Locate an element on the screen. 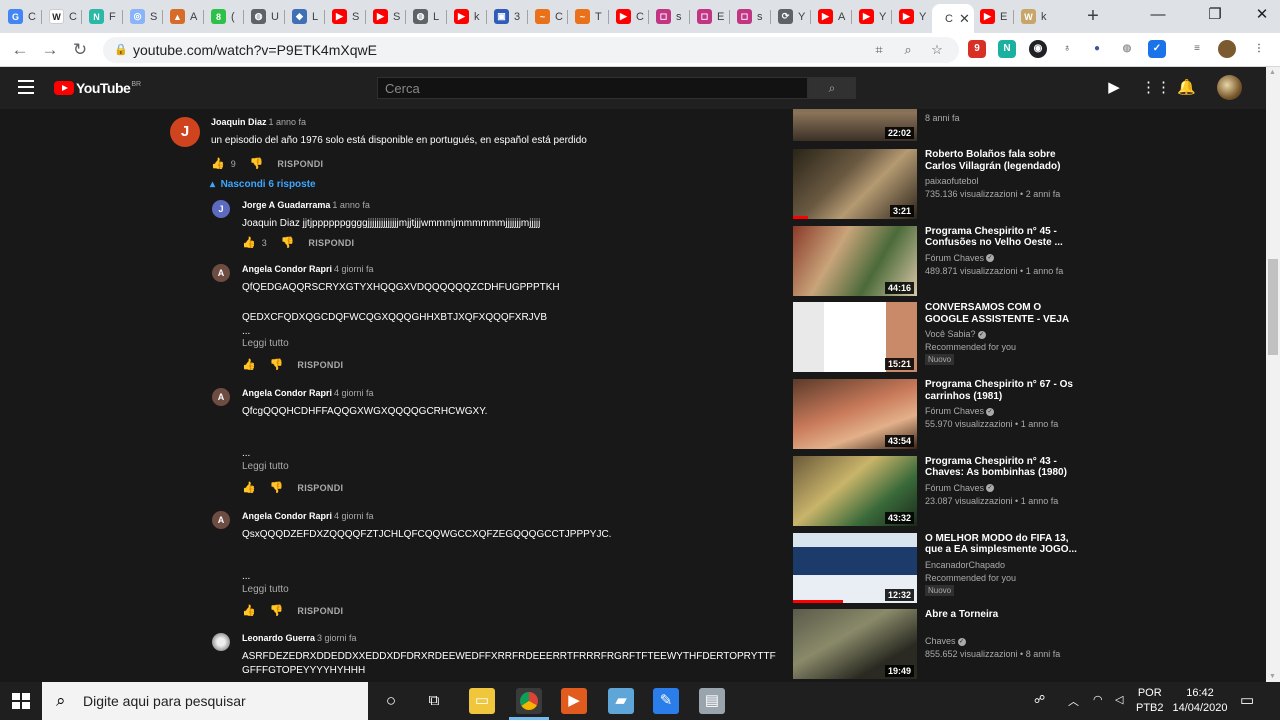 The image size is (1280, 720). media-player-icon: ▶ is located at coordinates (574, 701).